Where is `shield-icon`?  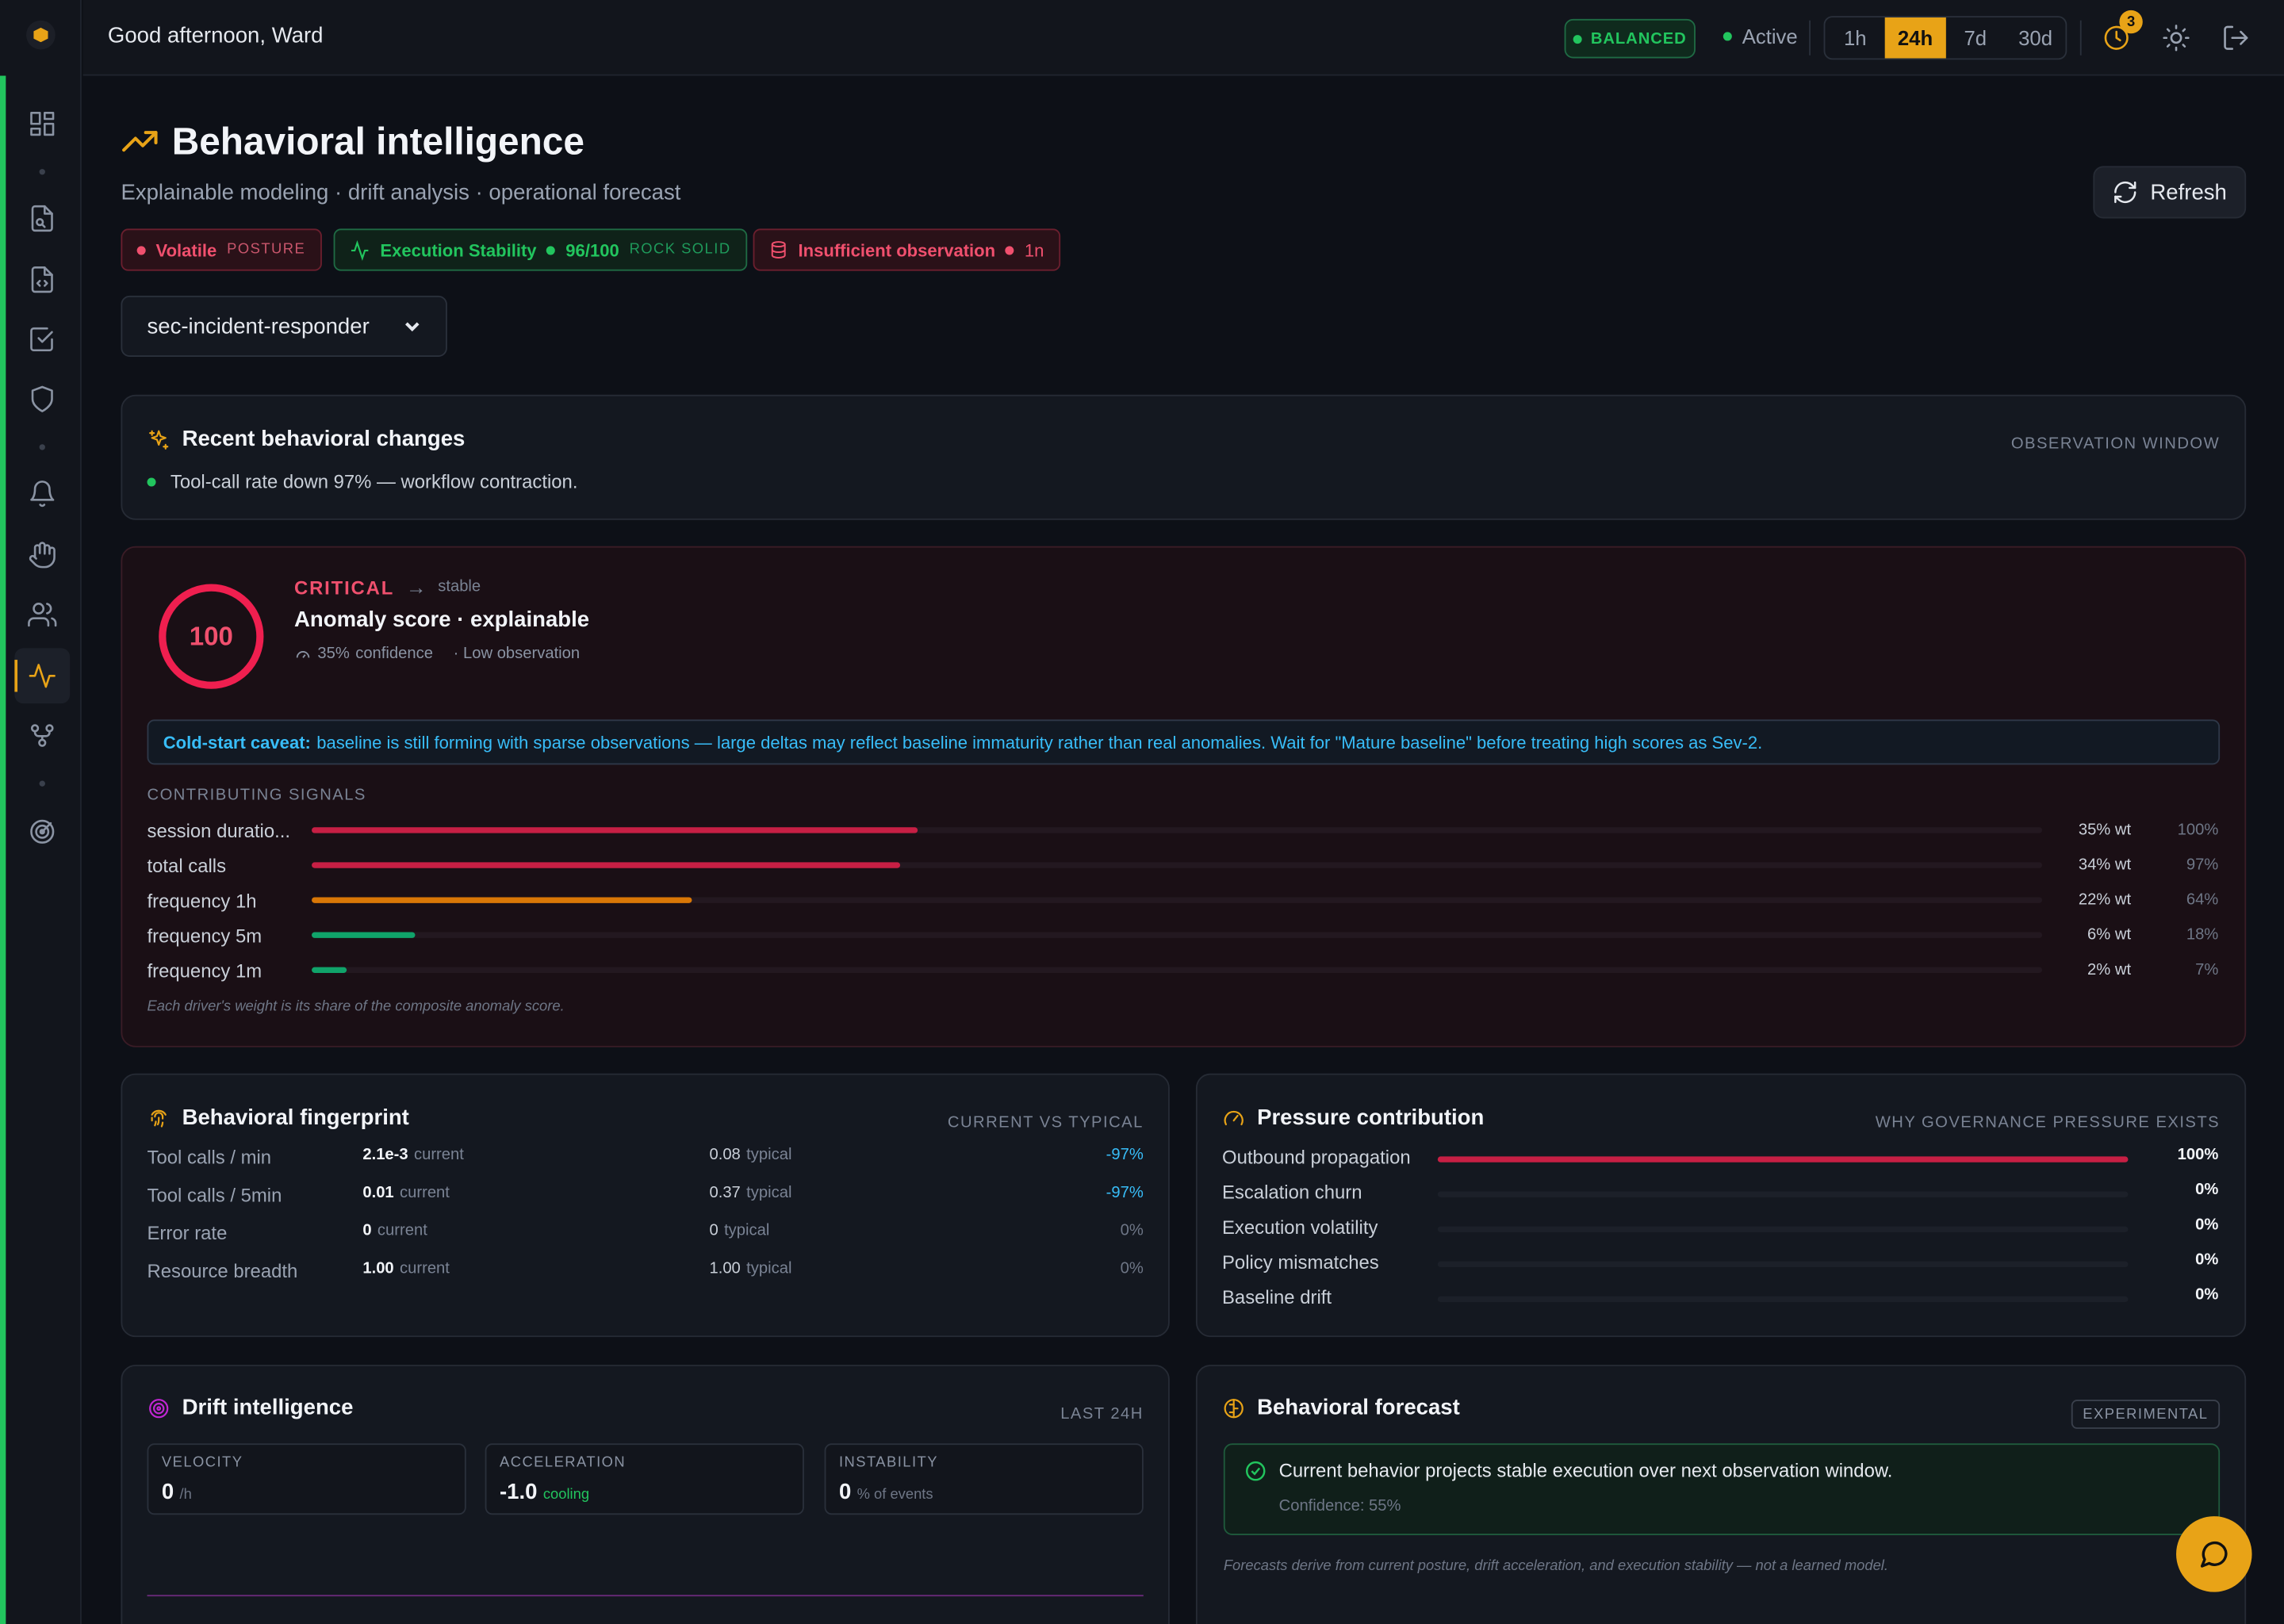
shield-icon is located at coordinates (42, 398).